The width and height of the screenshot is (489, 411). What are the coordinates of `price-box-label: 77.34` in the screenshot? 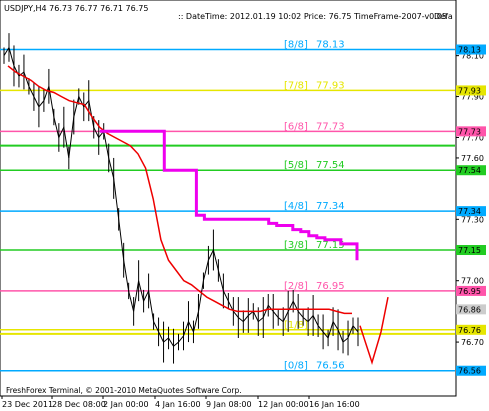 It's located at (469, 211).